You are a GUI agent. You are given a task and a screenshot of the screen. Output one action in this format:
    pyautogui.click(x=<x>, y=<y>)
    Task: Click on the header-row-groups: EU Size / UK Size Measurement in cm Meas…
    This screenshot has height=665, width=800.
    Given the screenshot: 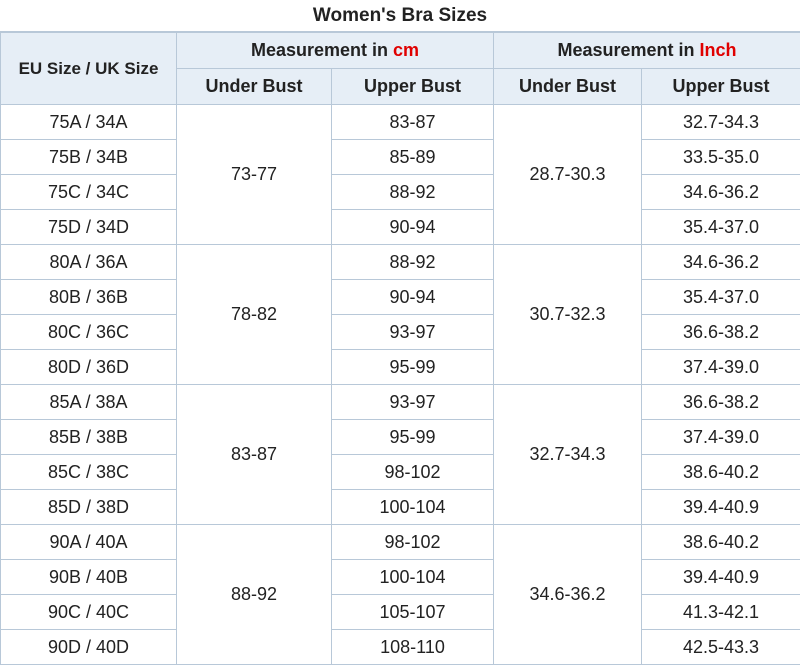 What is the action you would take?
    pyautogui.click(x=400, y=68)
    